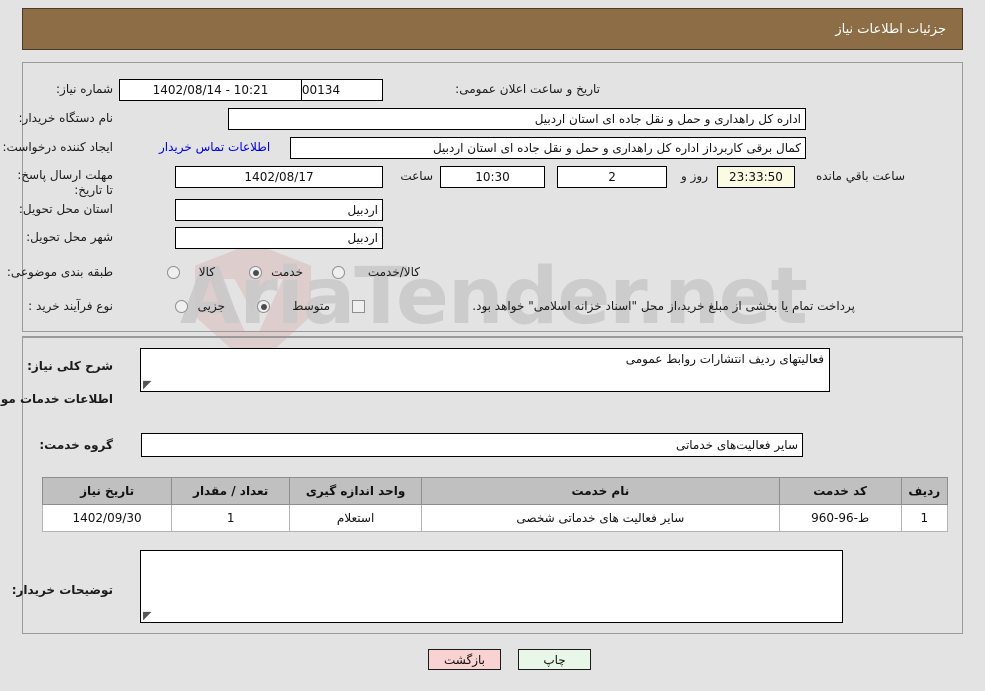  Describe the element at coordinates (107, 491) in the screenshot. I see `col-header-date: تاریخ نیاز` at that location.